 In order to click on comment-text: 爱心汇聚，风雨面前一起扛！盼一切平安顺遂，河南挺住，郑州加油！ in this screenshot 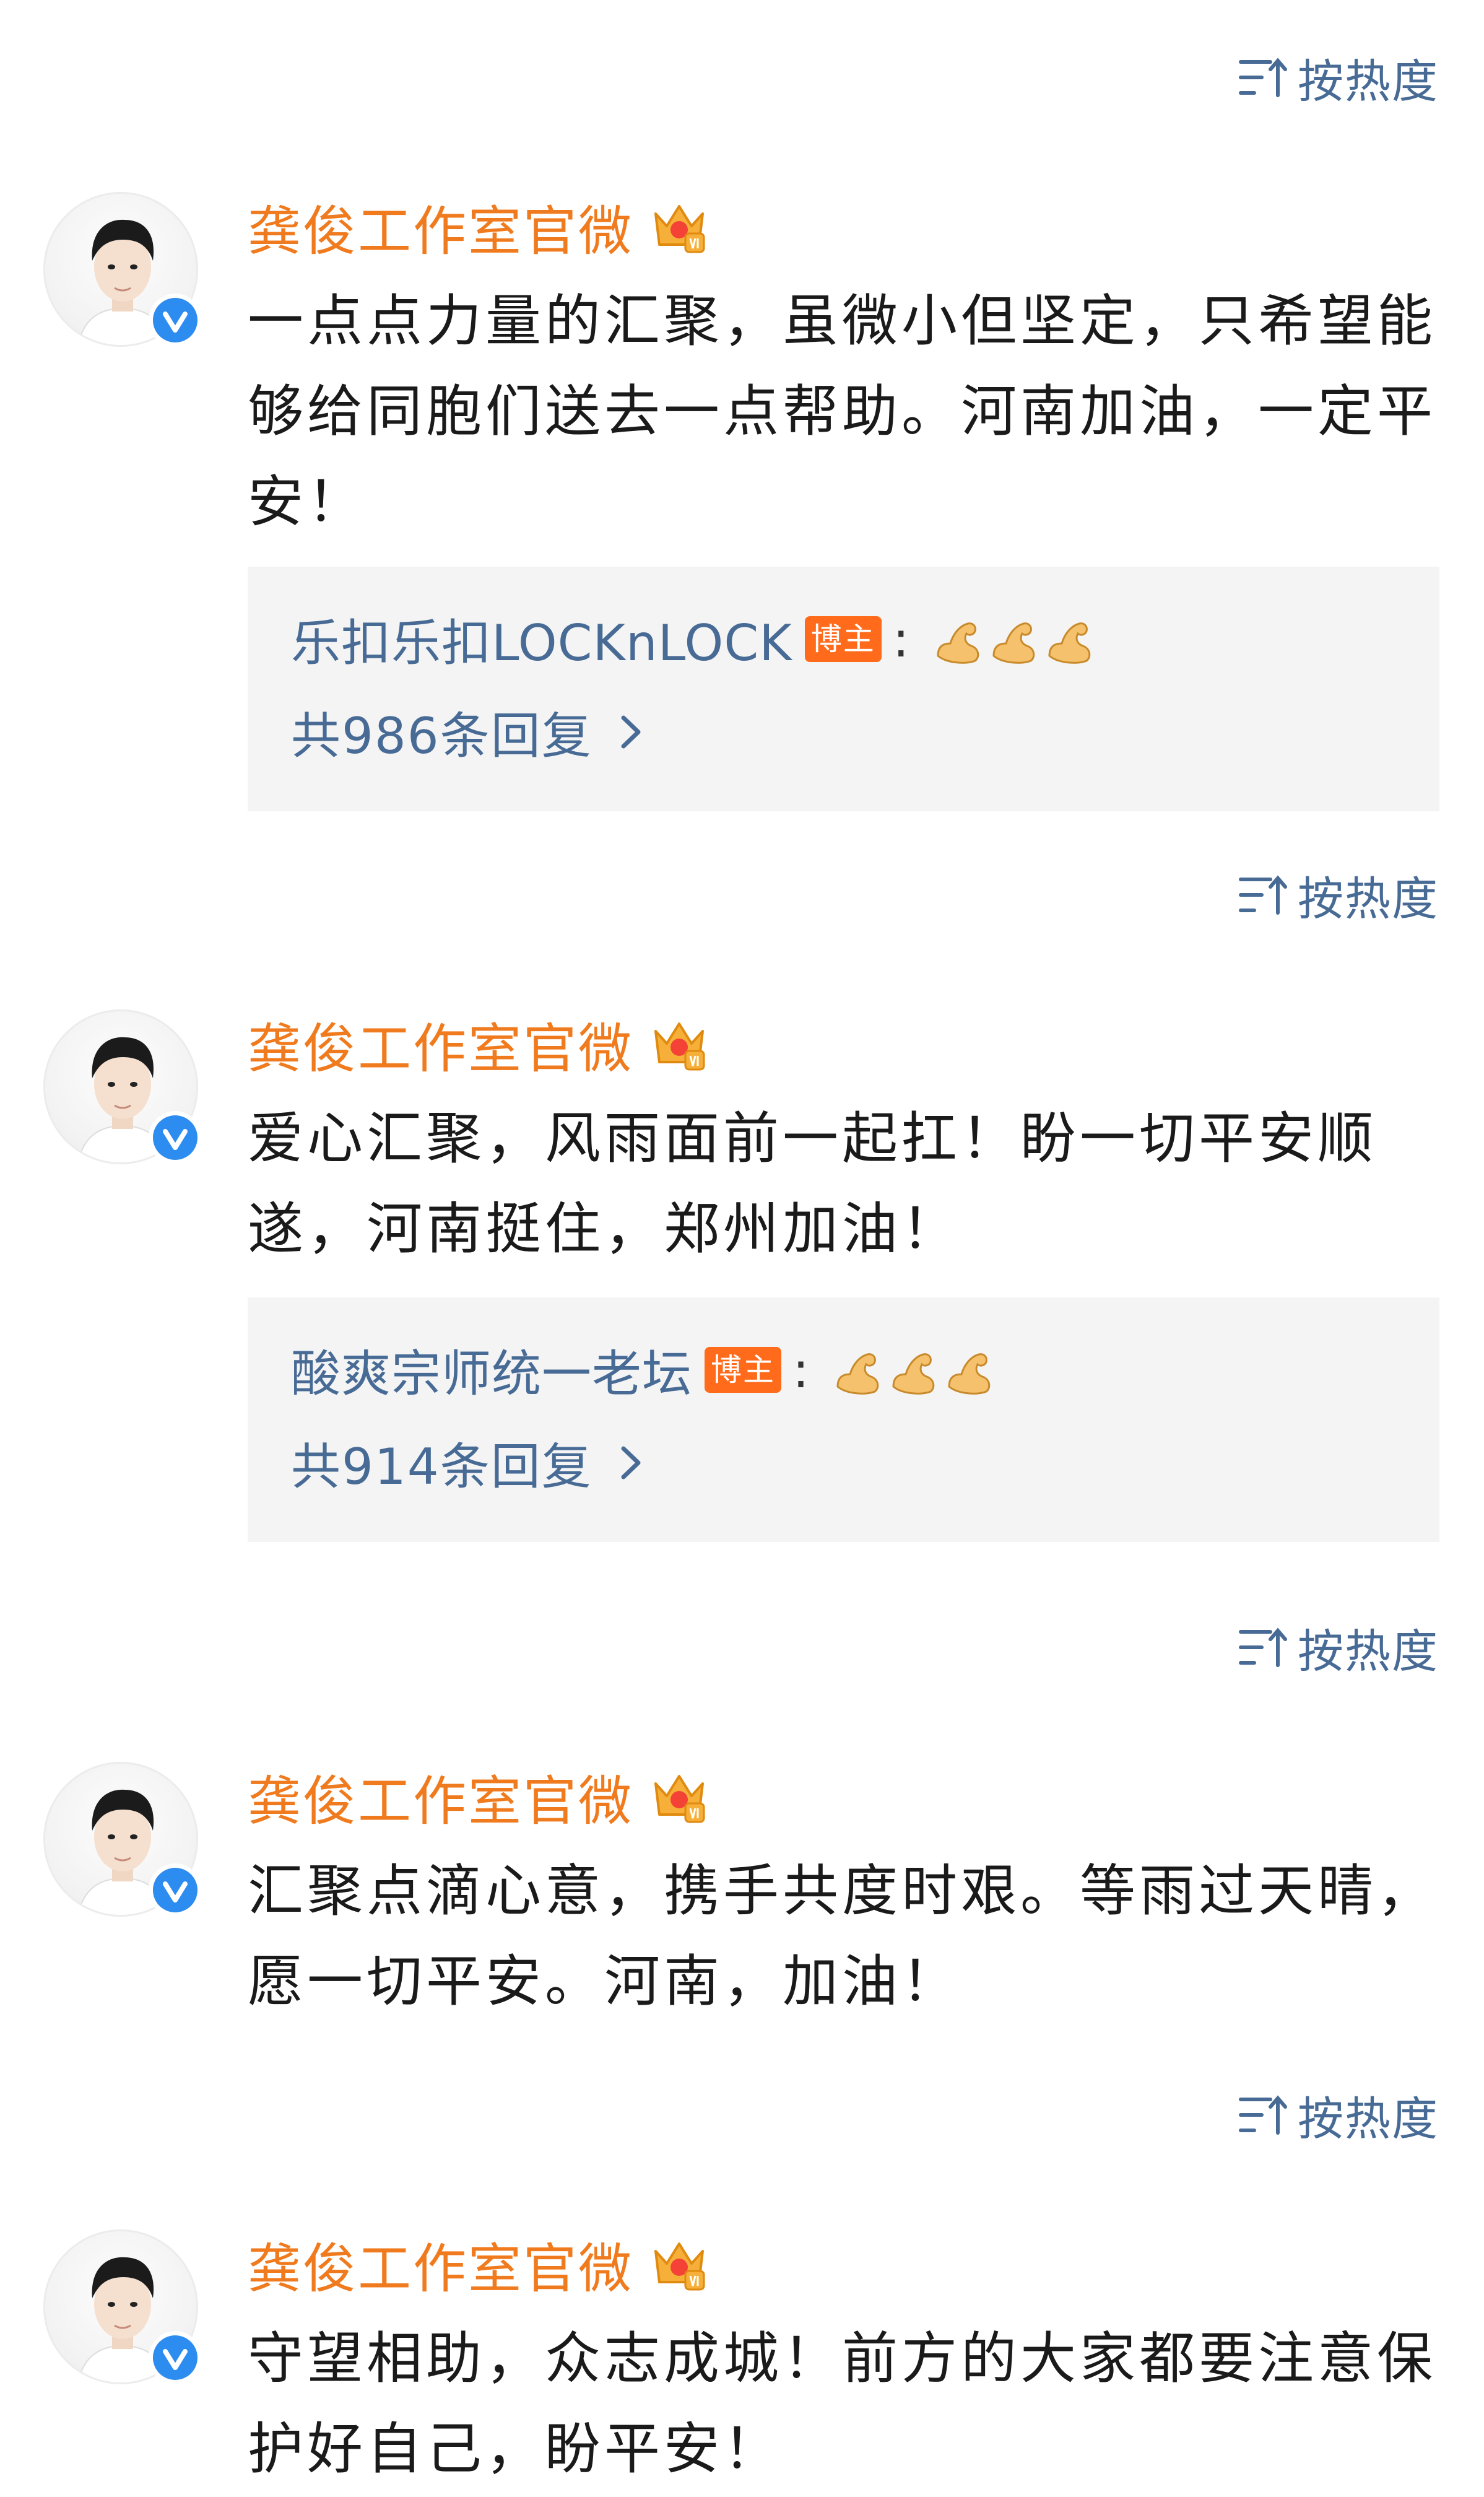, I will do `click(813, 1184)`.